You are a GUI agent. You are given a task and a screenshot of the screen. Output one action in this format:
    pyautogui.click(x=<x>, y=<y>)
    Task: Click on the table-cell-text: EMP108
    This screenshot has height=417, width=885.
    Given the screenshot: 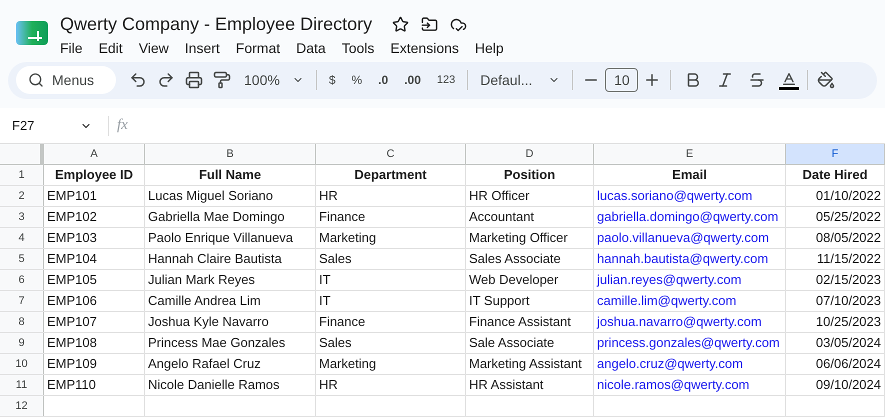 What is the action you would take?
    pyautogui.click(x=72, y=343)
    